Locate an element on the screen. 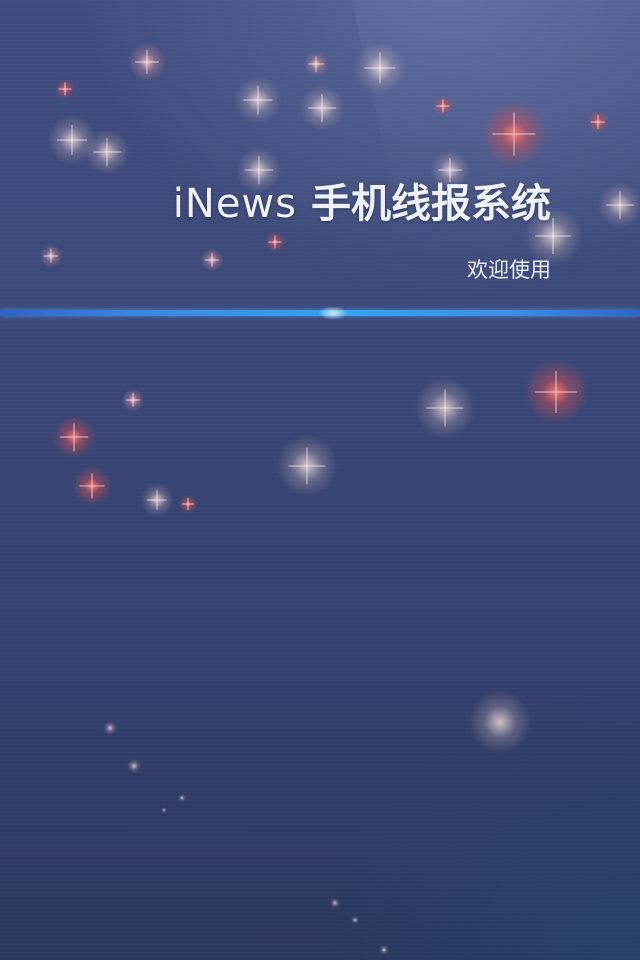 Image resolution: width=640 pixels, height=960 pixels. app-brand-name: iNews is located at coordinates (234, 204).